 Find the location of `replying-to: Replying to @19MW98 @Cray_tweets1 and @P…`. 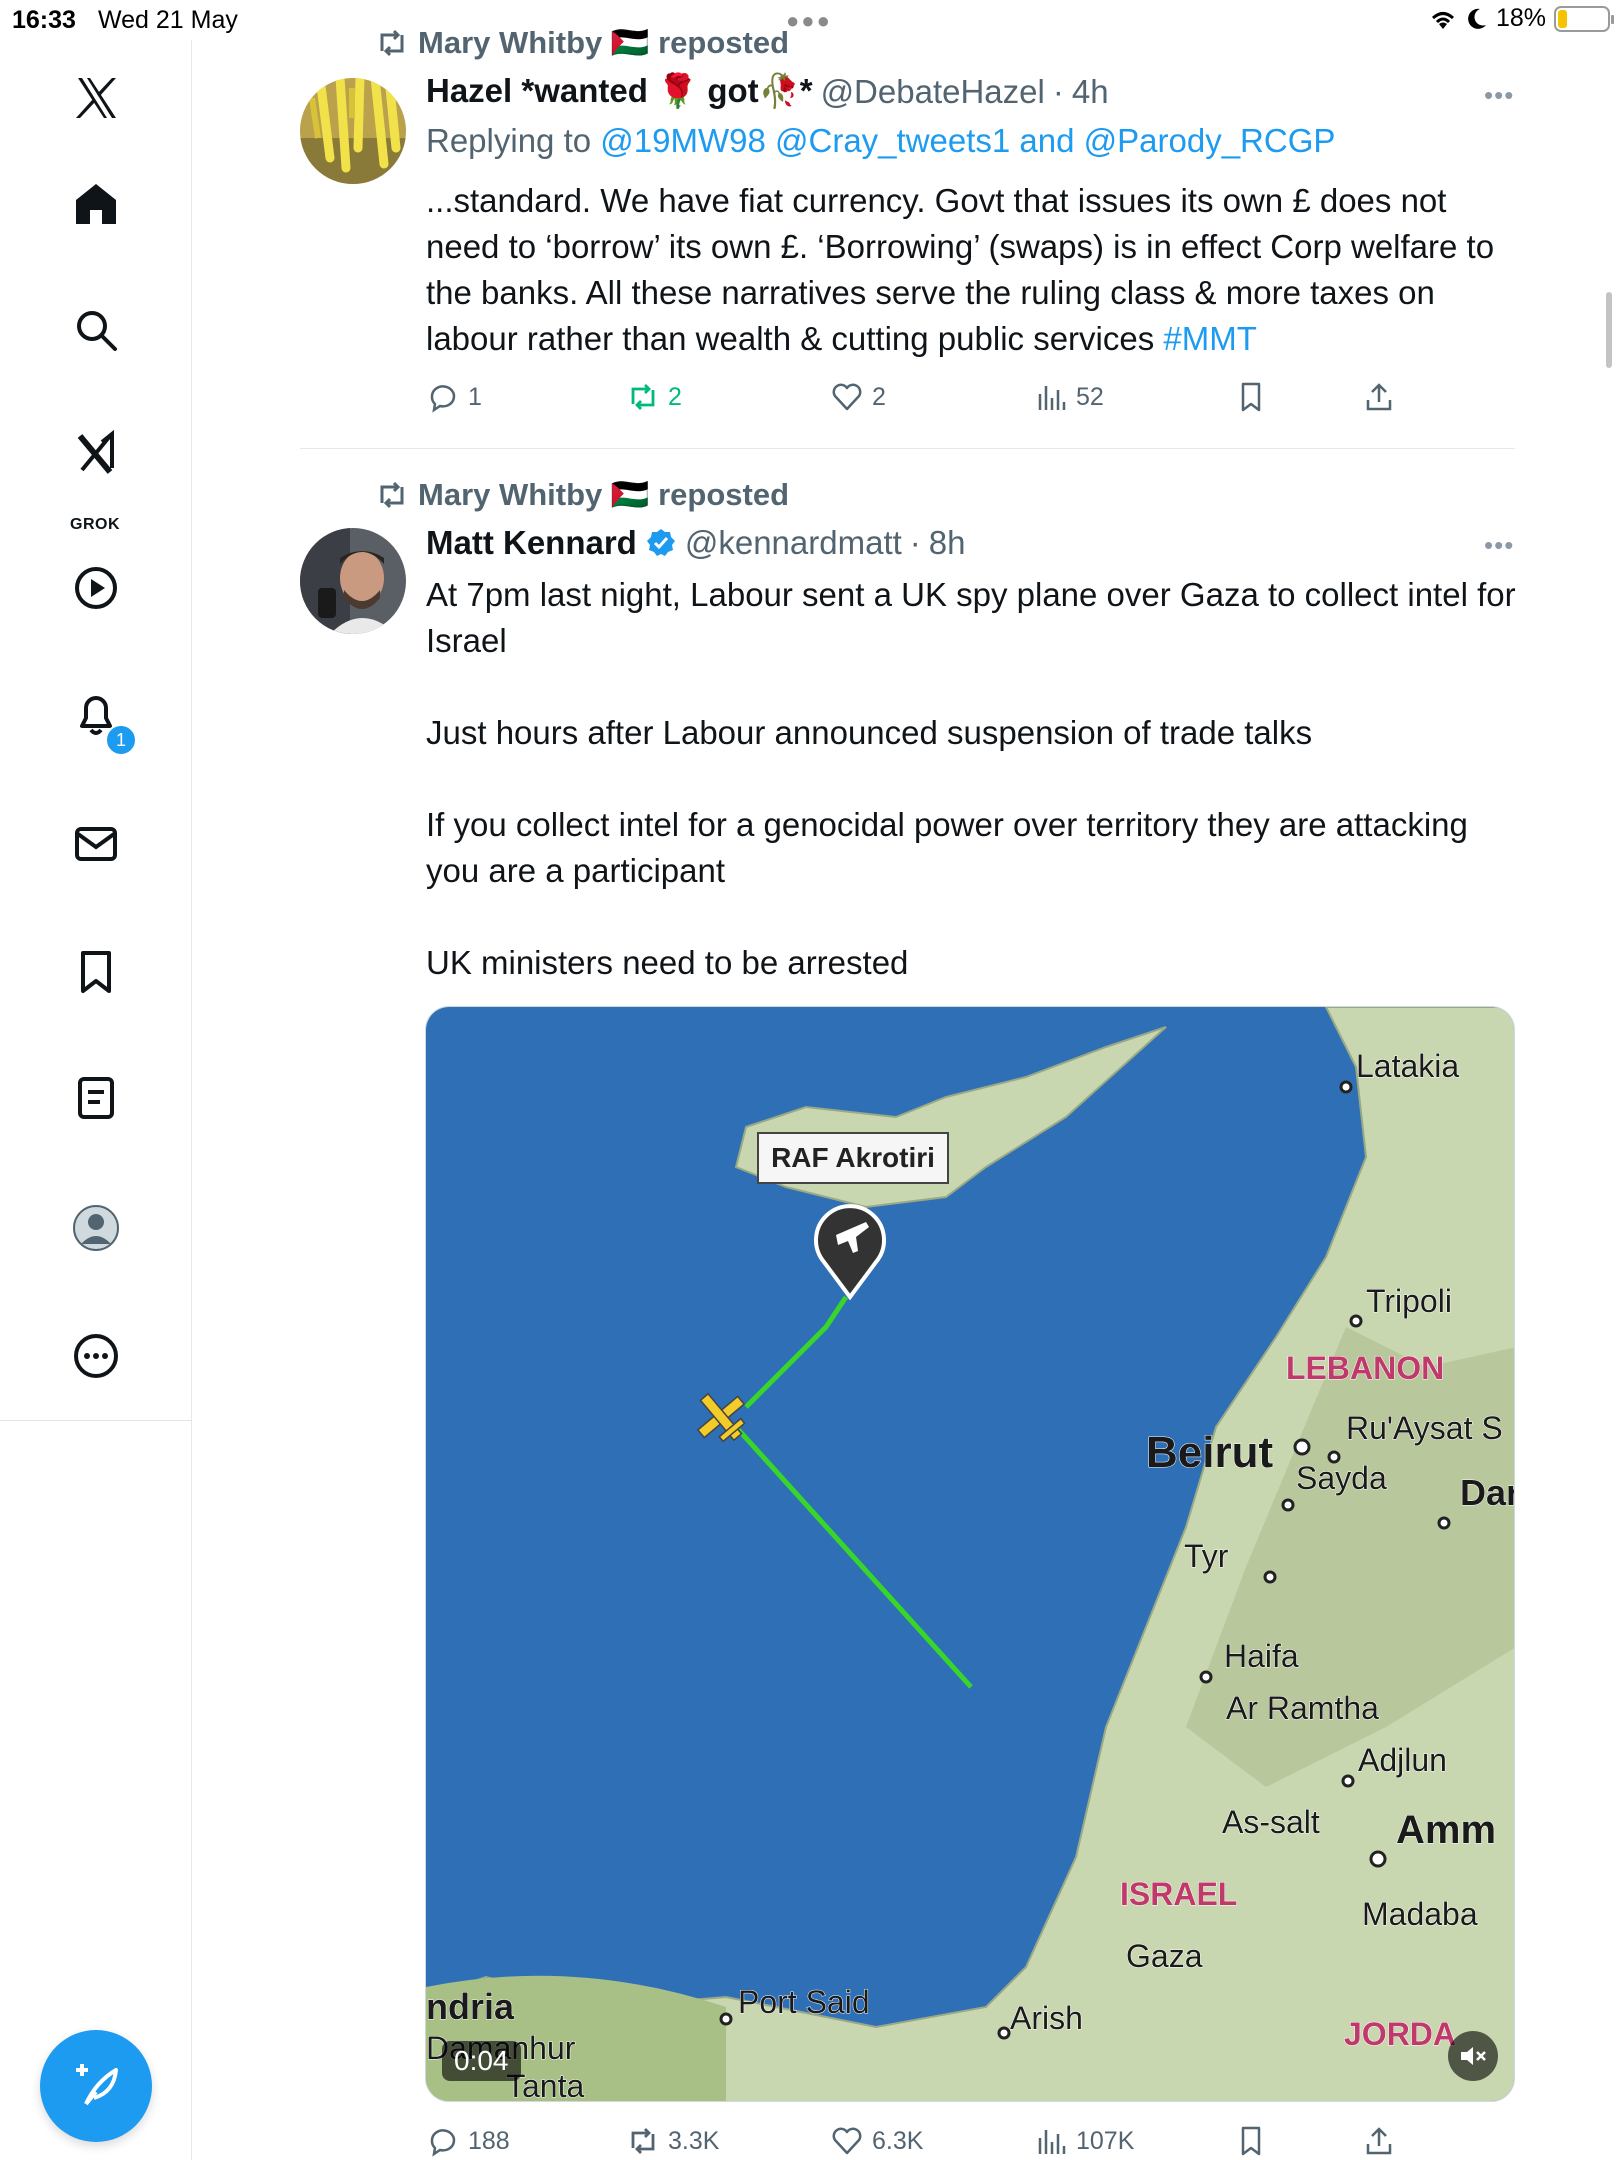

replying-to: Replying to @19MW98 @Cray_tweets1 and @P… is located at coordinates (880, 141).